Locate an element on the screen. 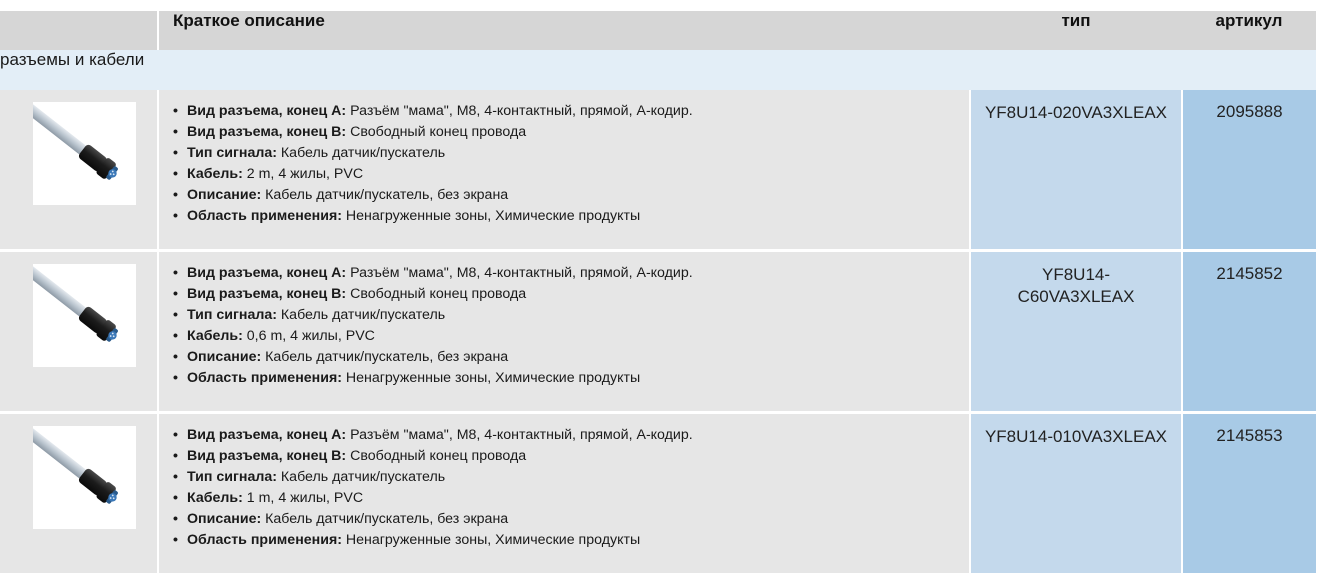 Image resolution: width=1319 pixels, height=576 pixels. product-article-cell: 2145853 is located at coordinates (1248, 494).